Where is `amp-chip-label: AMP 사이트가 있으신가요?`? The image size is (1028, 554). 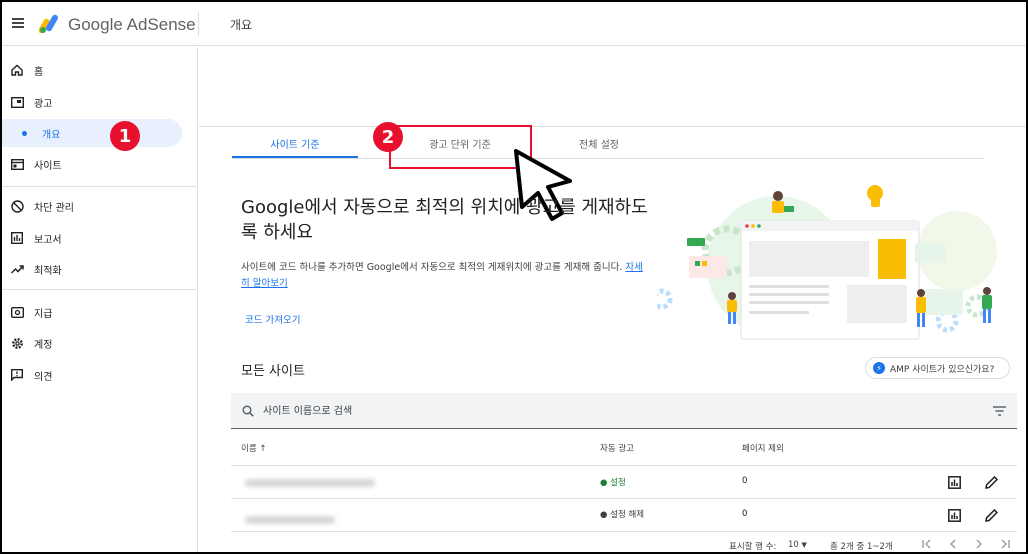
amp-chip-label: AMP 사이트가 있으신가요? is located at coordinates (942, 369).